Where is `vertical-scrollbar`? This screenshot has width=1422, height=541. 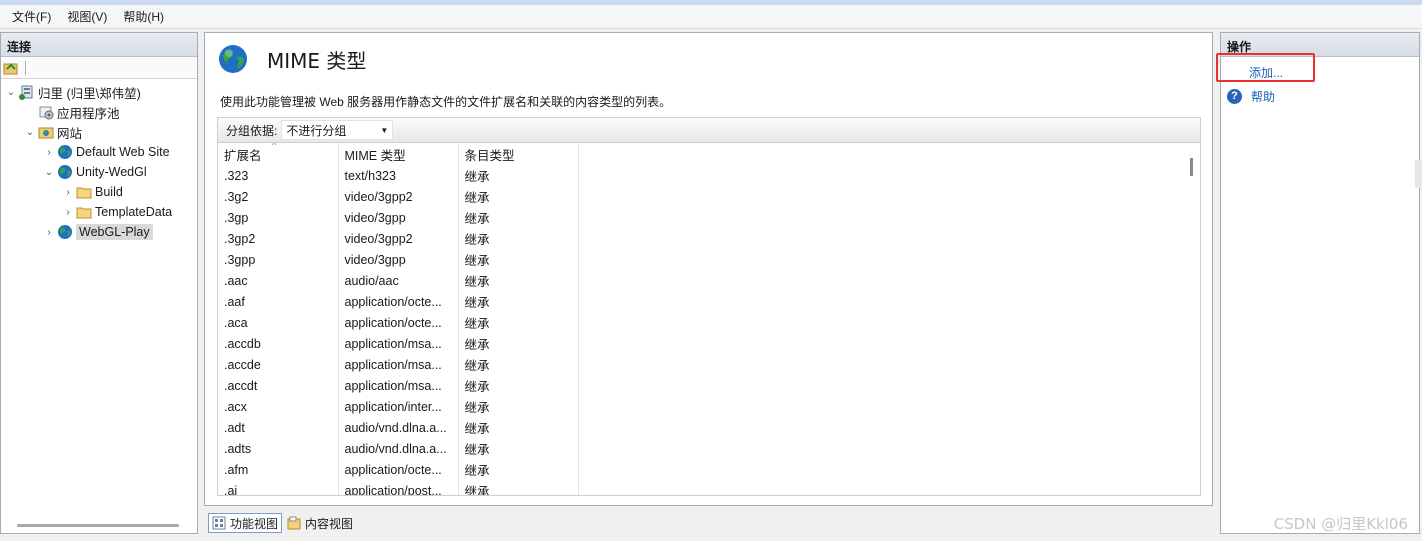
vertical-scrollbar is located at coordinates (1191, 319).